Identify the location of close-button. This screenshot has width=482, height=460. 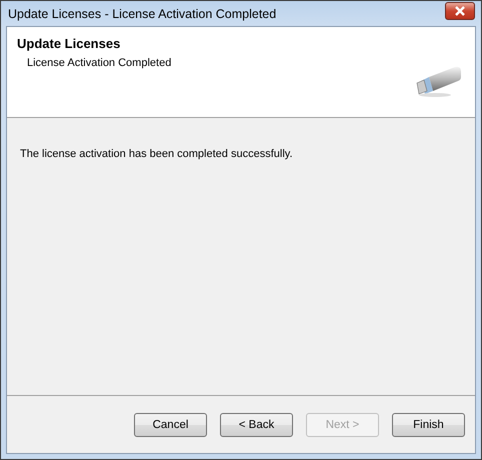
(460, 11).